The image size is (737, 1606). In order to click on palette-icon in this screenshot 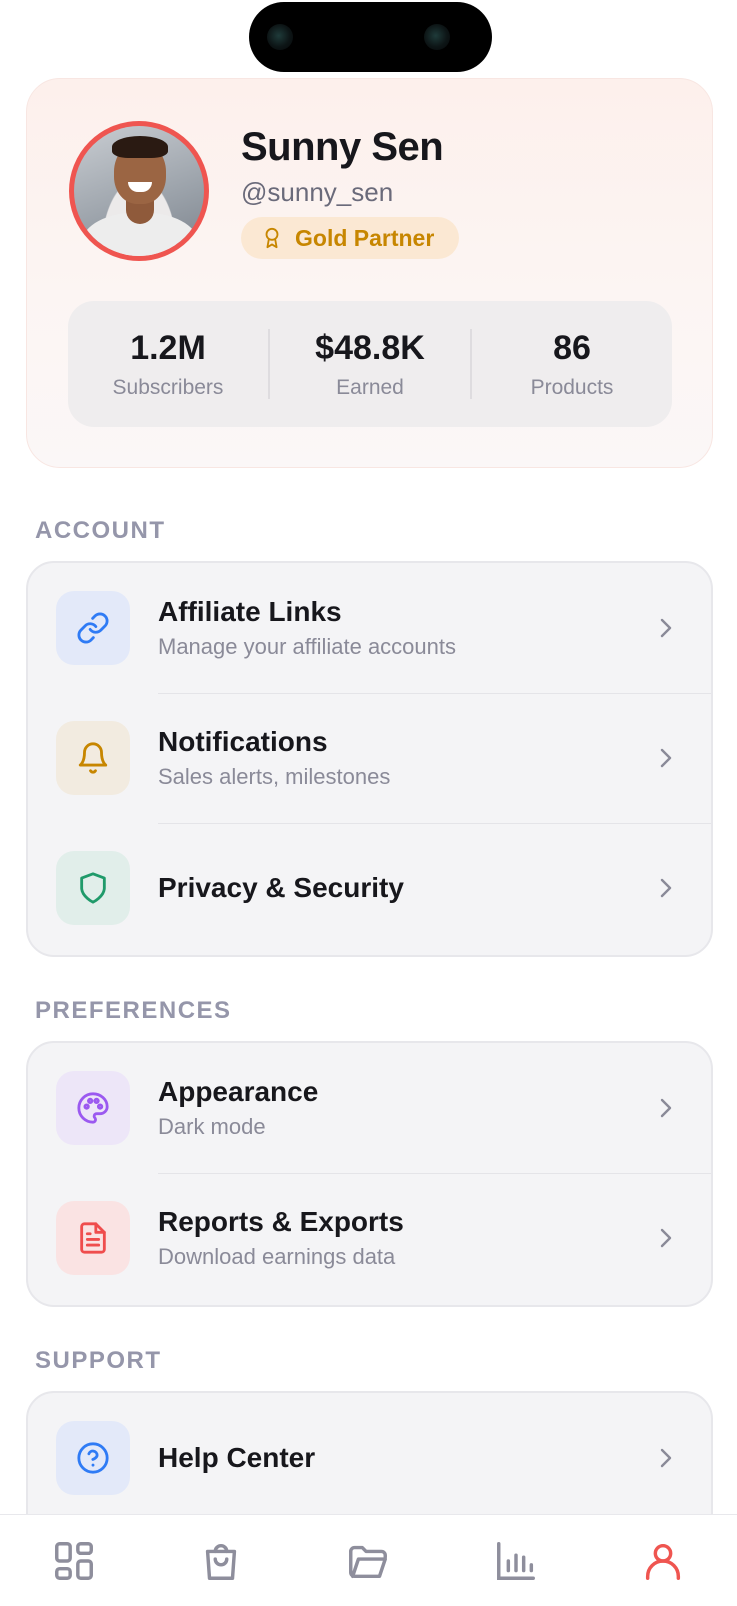, I will do `click(93, 1108)`.